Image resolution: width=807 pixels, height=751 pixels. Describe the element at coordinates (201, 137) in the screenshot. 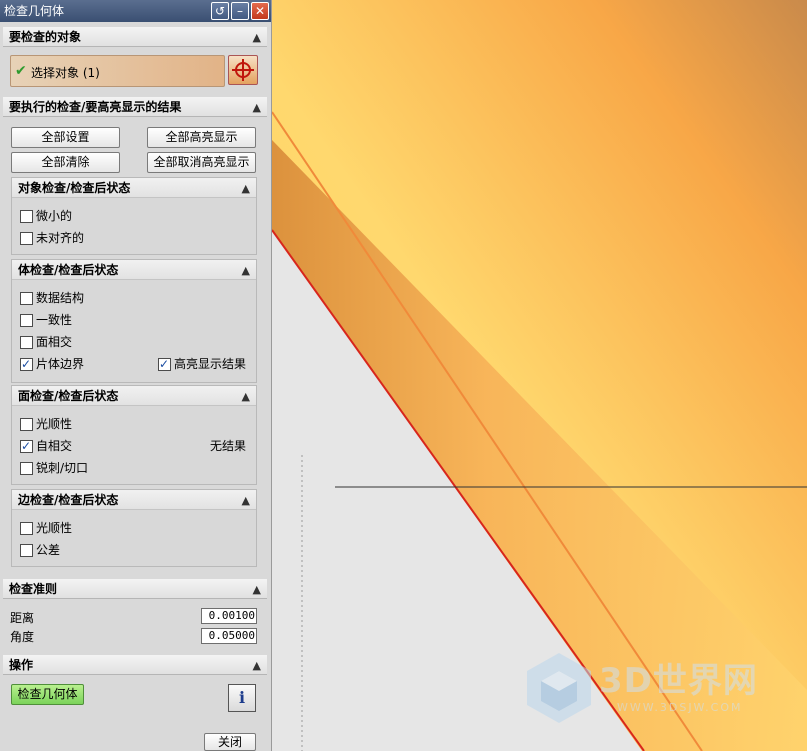

I see `highlight-all-button: 全部高亮显示` at that location.